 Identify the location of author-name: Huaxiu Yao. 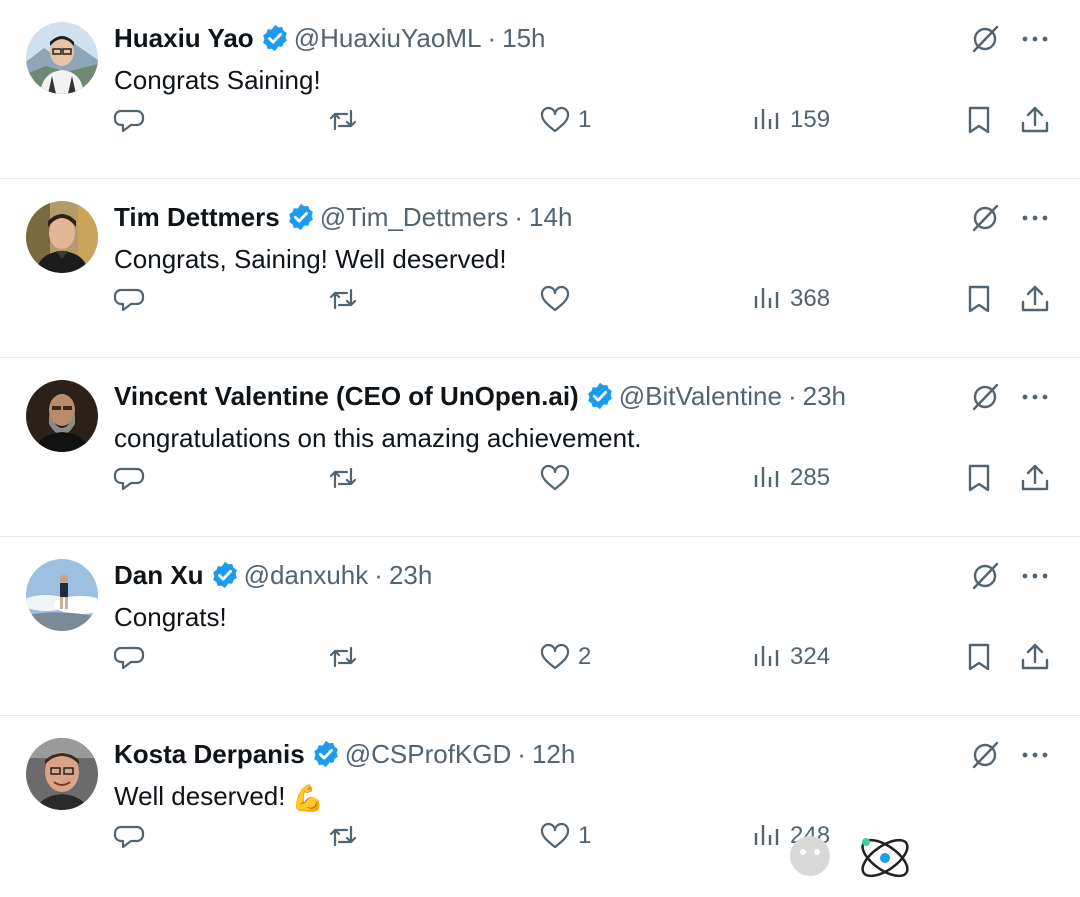
(184, 38).